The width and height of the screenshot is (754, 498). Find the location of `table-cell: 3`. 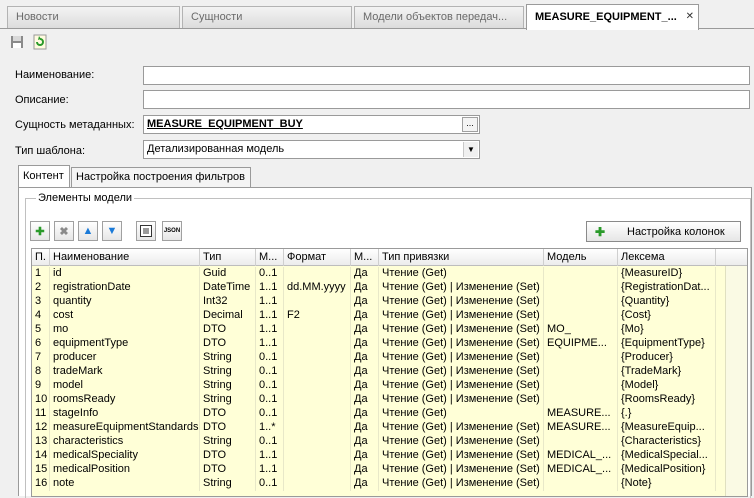

table-cell: 3 is located at coordinates (41, 302).